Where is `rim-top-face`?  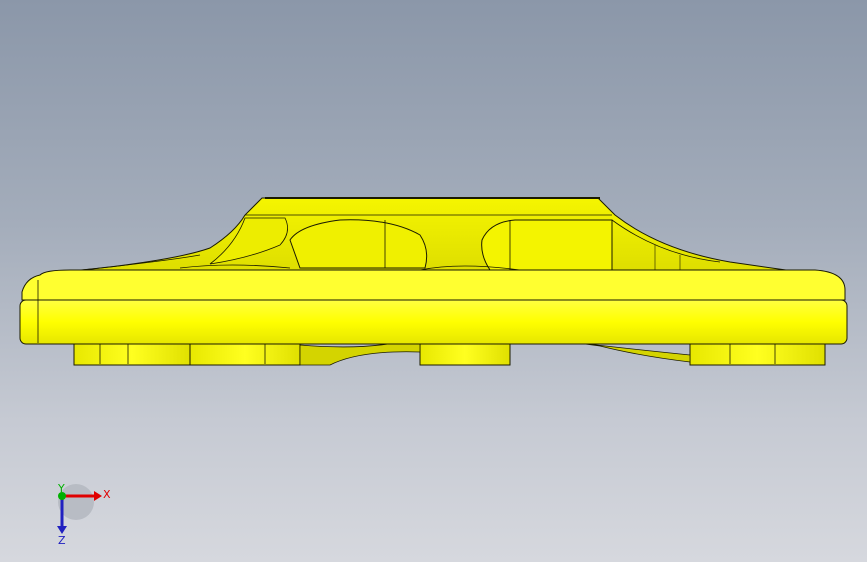
rim-top-face is located at coordinates (433, 285).